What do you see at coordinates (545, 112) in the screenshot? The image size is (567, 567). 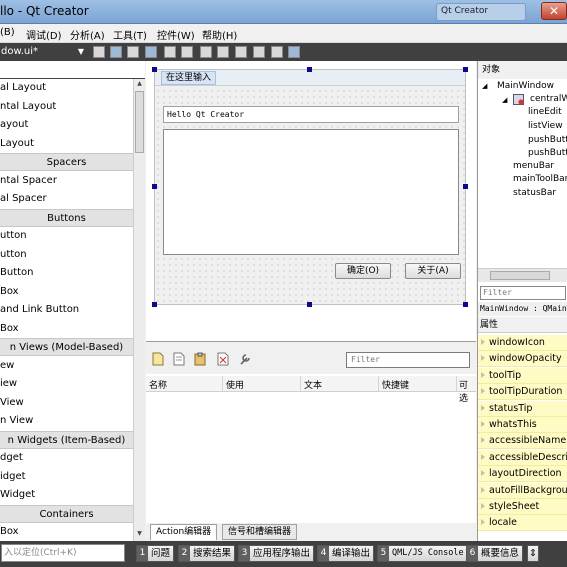 I see `tree-item-lineedit: lineEdit` at bounding box center [545, 112].